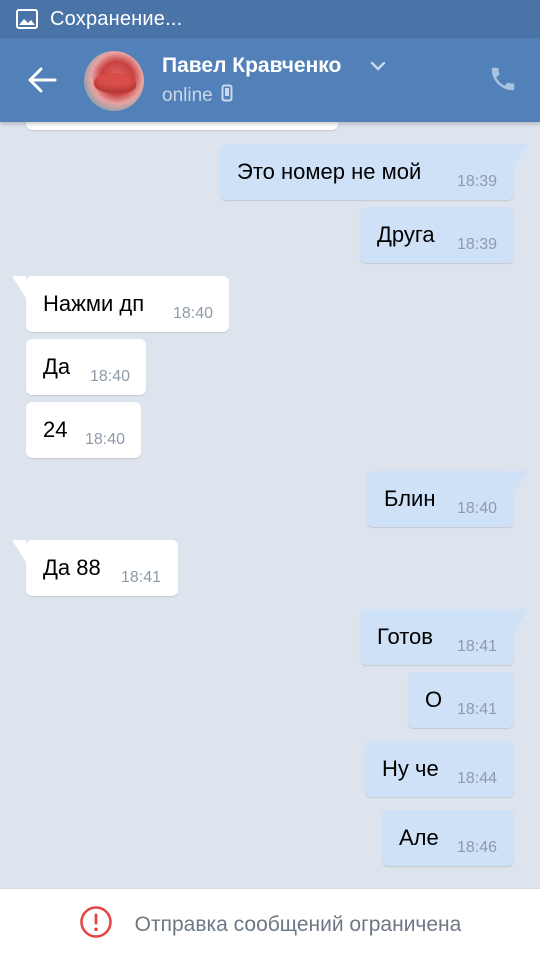 This screenshot has width=540, height=960. I want to click on avatar, so click(114, 81).